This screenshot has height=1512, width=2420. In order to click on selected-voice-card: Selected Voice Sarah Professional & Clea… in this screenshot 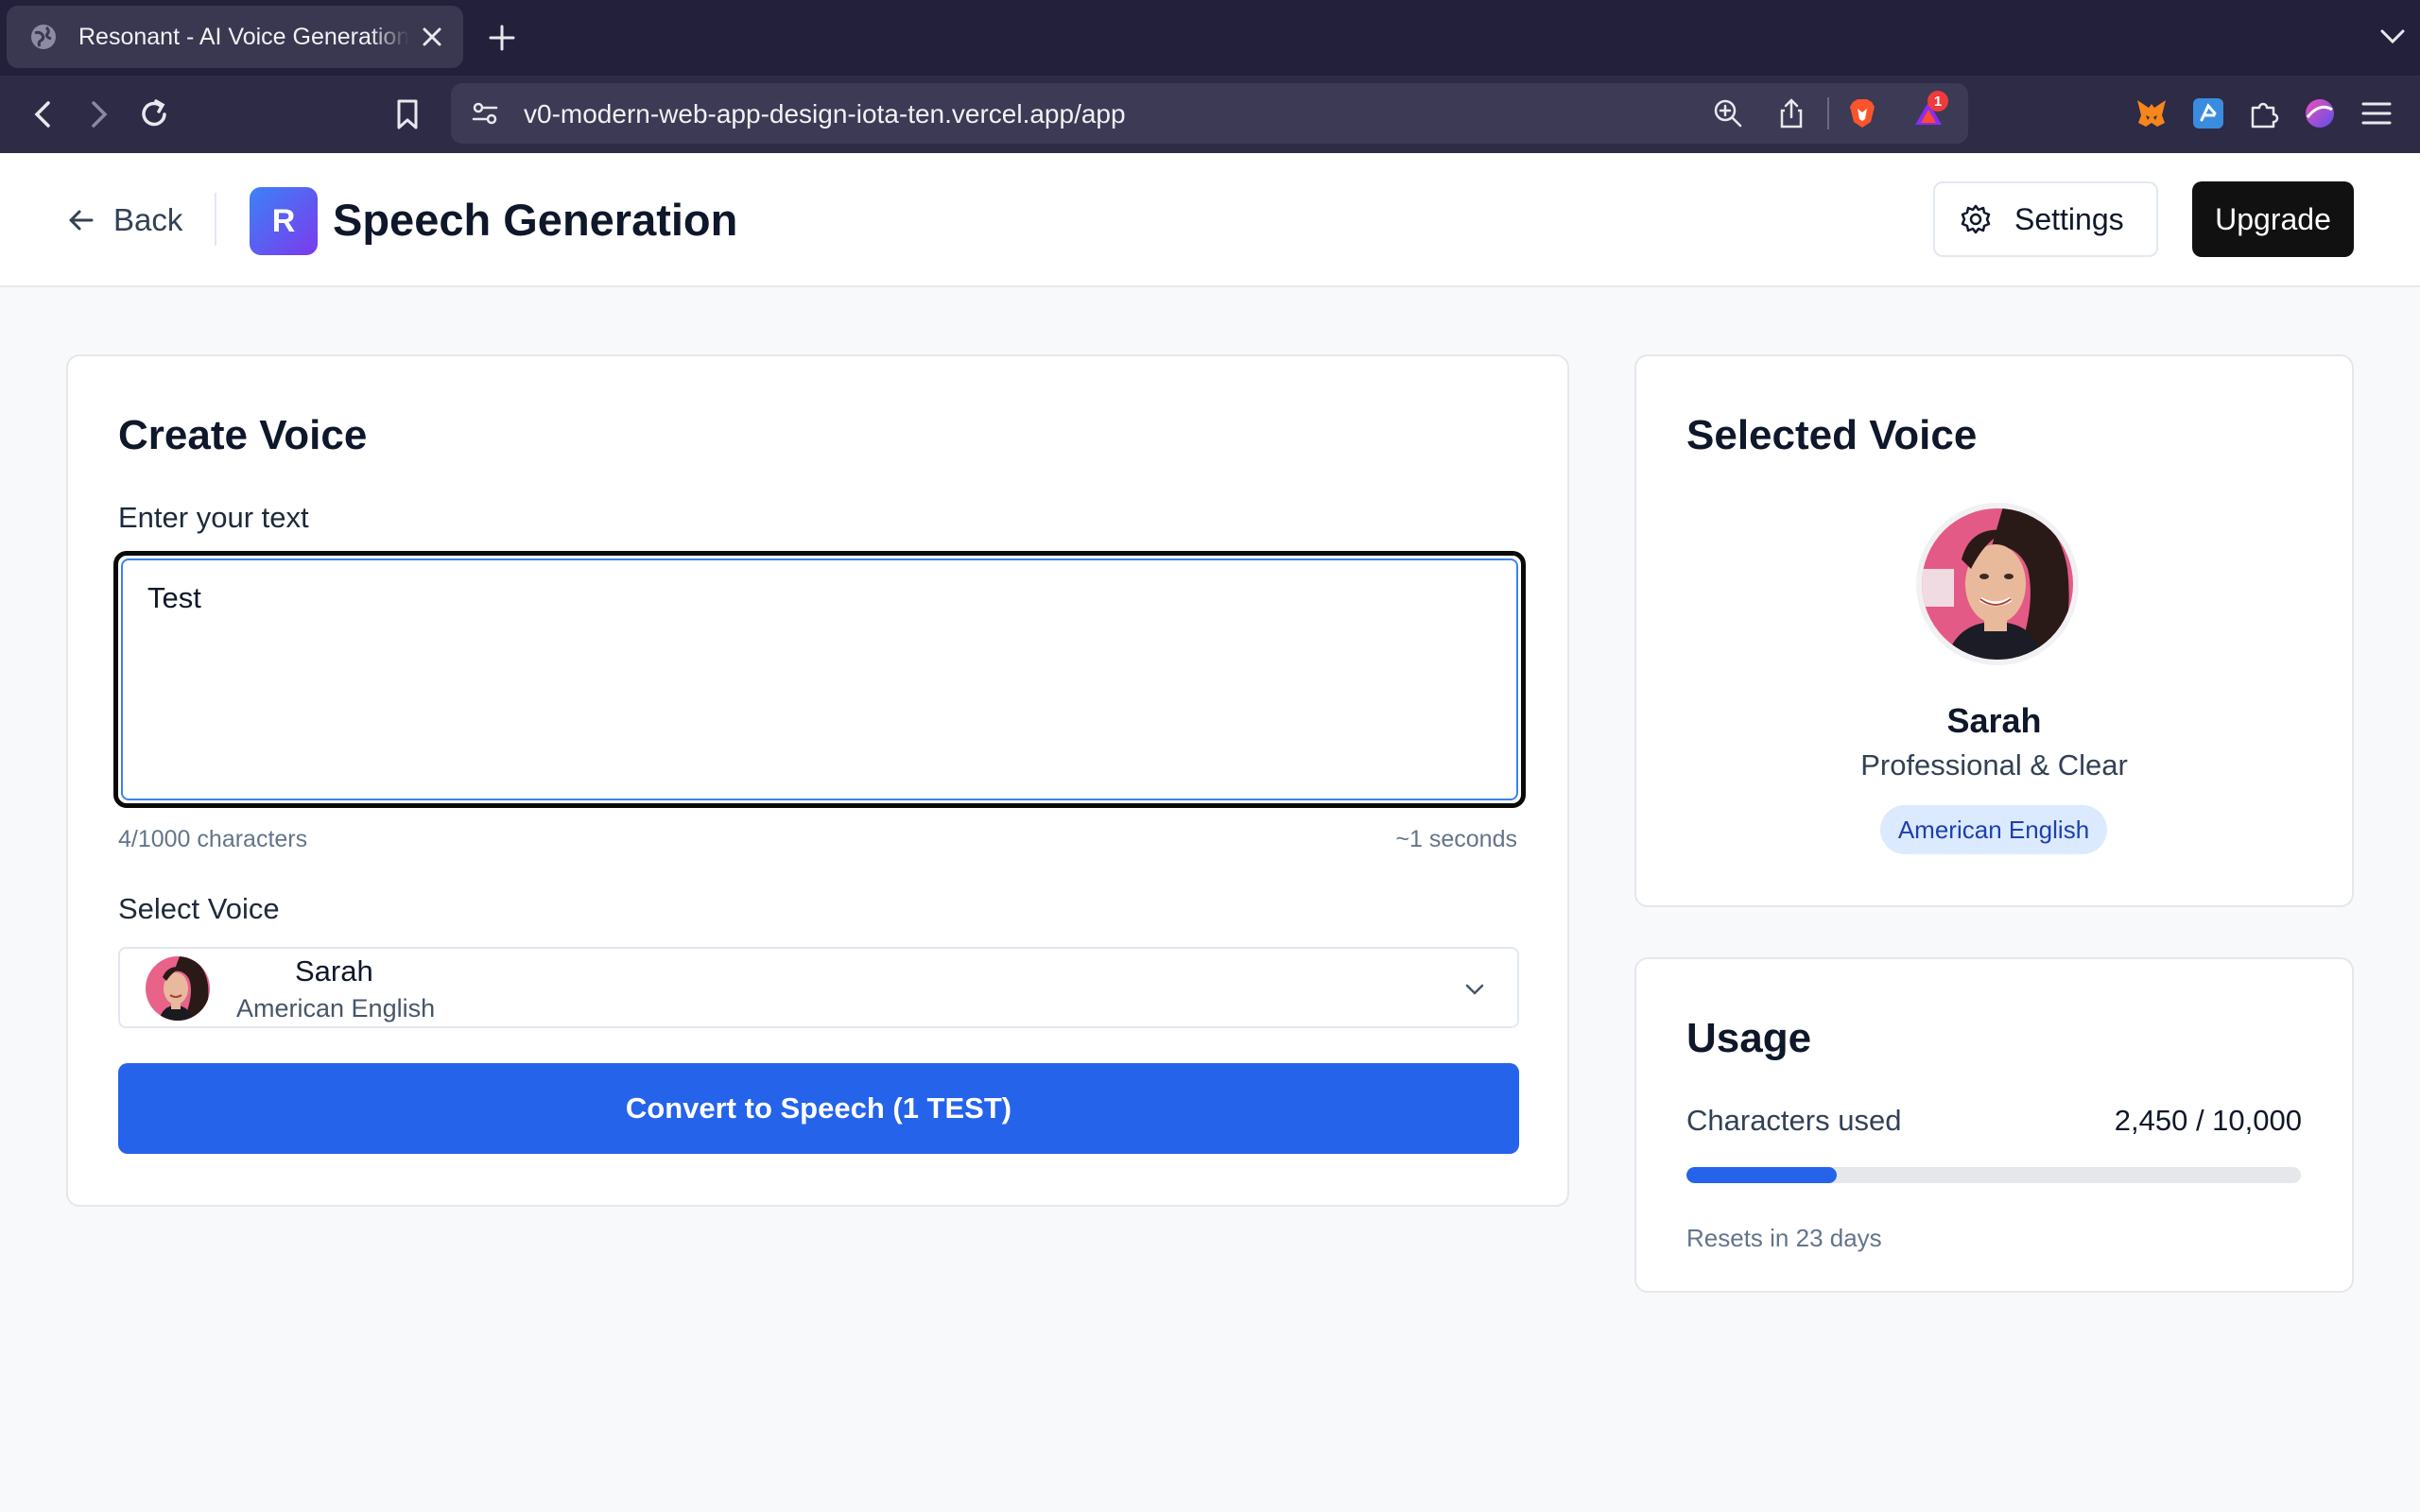, I will do `click(1994, 630)`.